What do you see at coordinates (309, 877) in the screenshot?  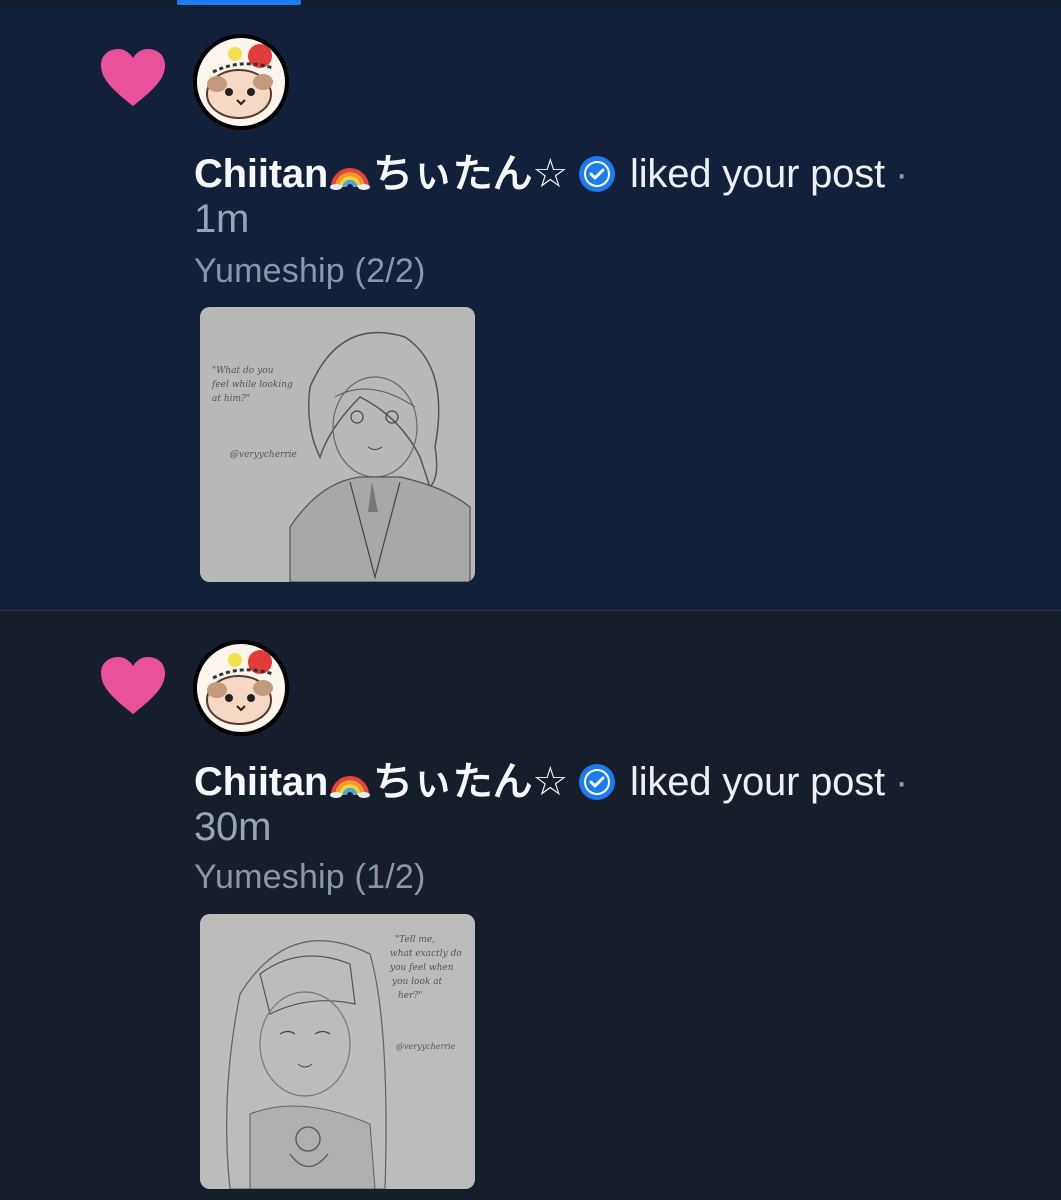 I see `post-title: Yumeship (1/2)` at bounding box center [309, 877].